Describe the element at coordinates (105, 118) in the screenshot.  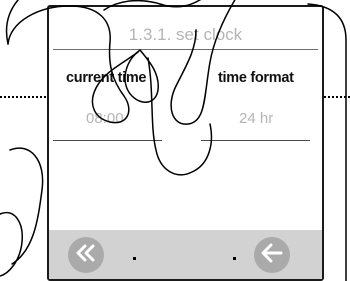
I see `current-time-value: 08:00` at that location.